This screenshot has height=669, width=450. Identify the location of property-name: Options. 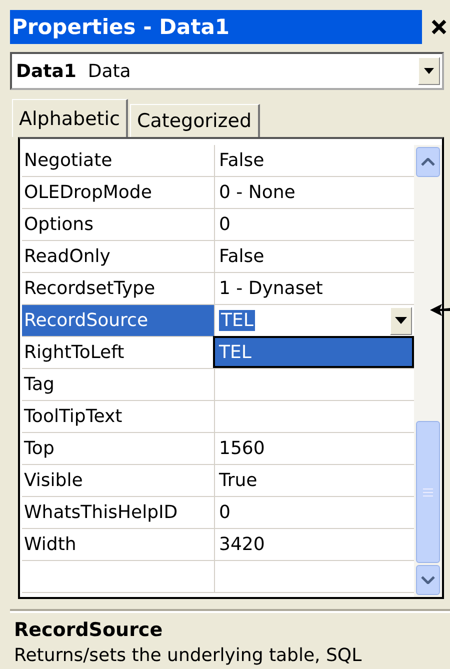
(118, 224).